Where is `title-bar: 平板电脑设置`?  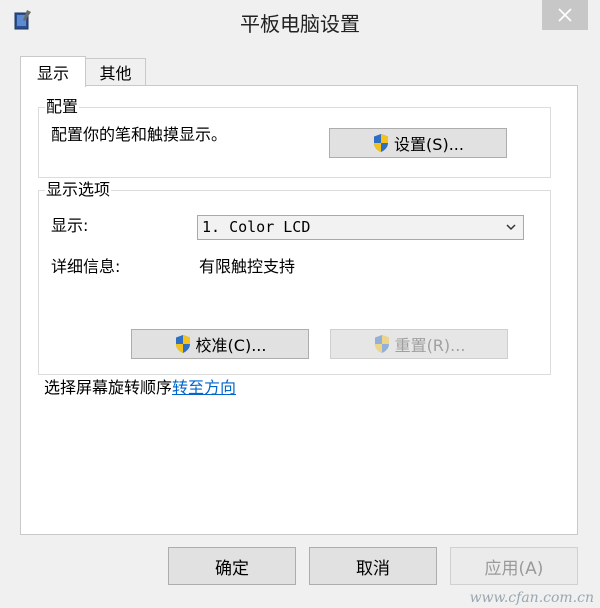
title-bar: 平板电脑设置 is located at coordinates (300, 22).